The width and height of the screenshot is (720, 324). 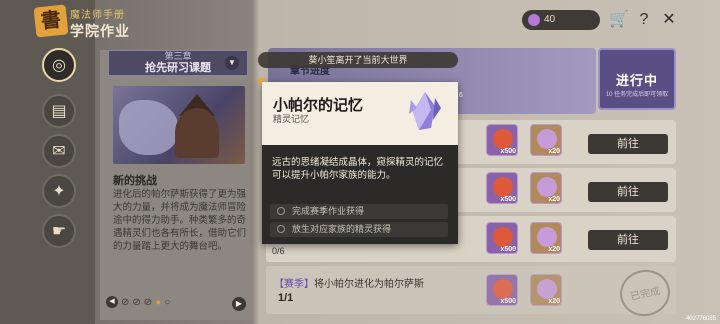 I want to click on left-sidebar: ◎ ▤ ✉ ✦ ☛, so click(x=47, y=162).